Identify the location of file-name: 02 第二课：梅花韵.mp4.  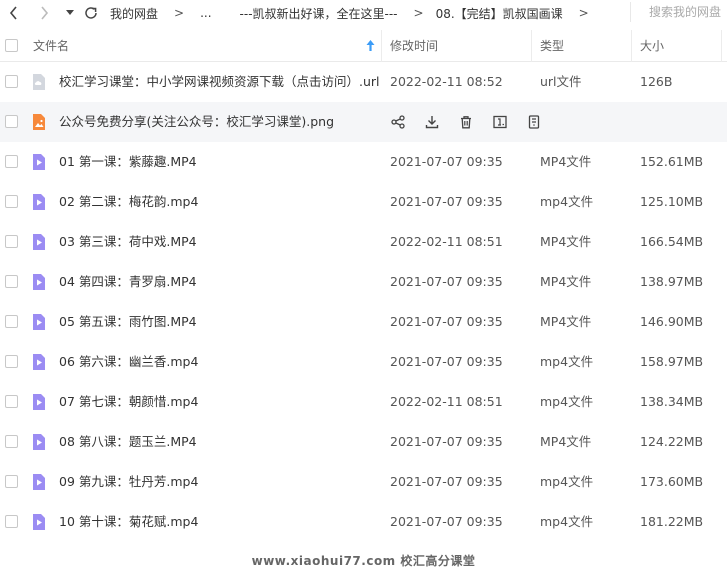
(128, 202).